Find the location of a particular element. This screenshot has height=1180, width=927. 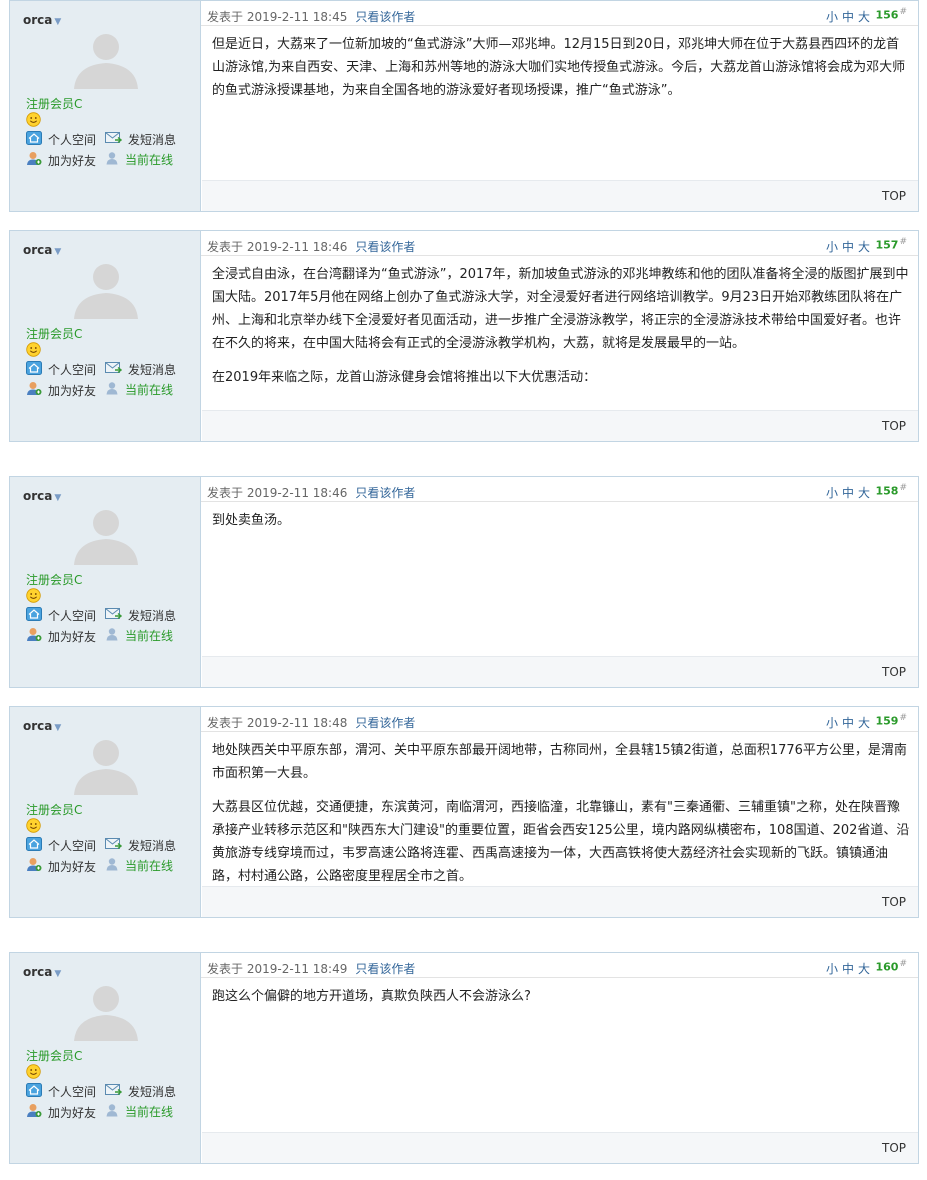

post-timestamp: 2019-2-11 18:48 is located at coordinates (297, 723).